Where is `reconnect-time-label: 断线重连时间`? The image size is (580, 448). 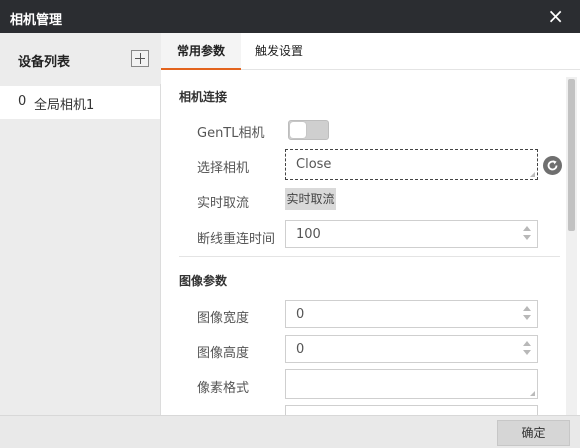 reconnect-time-label: 断线重连时间 is located at coordinates (236, 239).